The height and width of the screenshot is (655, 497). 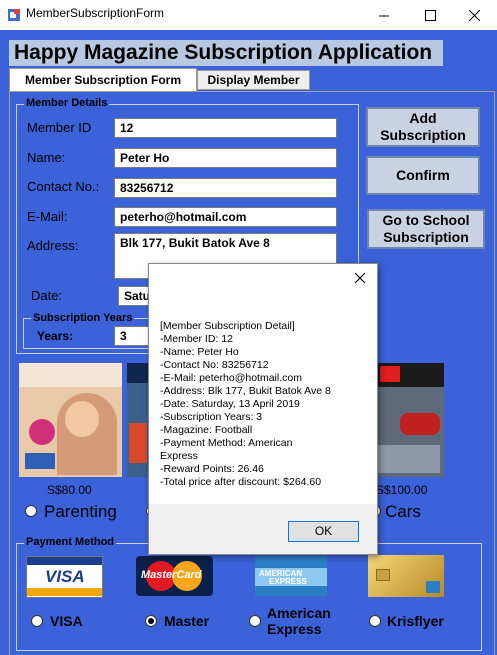 I want to click on dialog-line: -E-Mail: peterho@hotmail.com, so click(x=231, y=378).